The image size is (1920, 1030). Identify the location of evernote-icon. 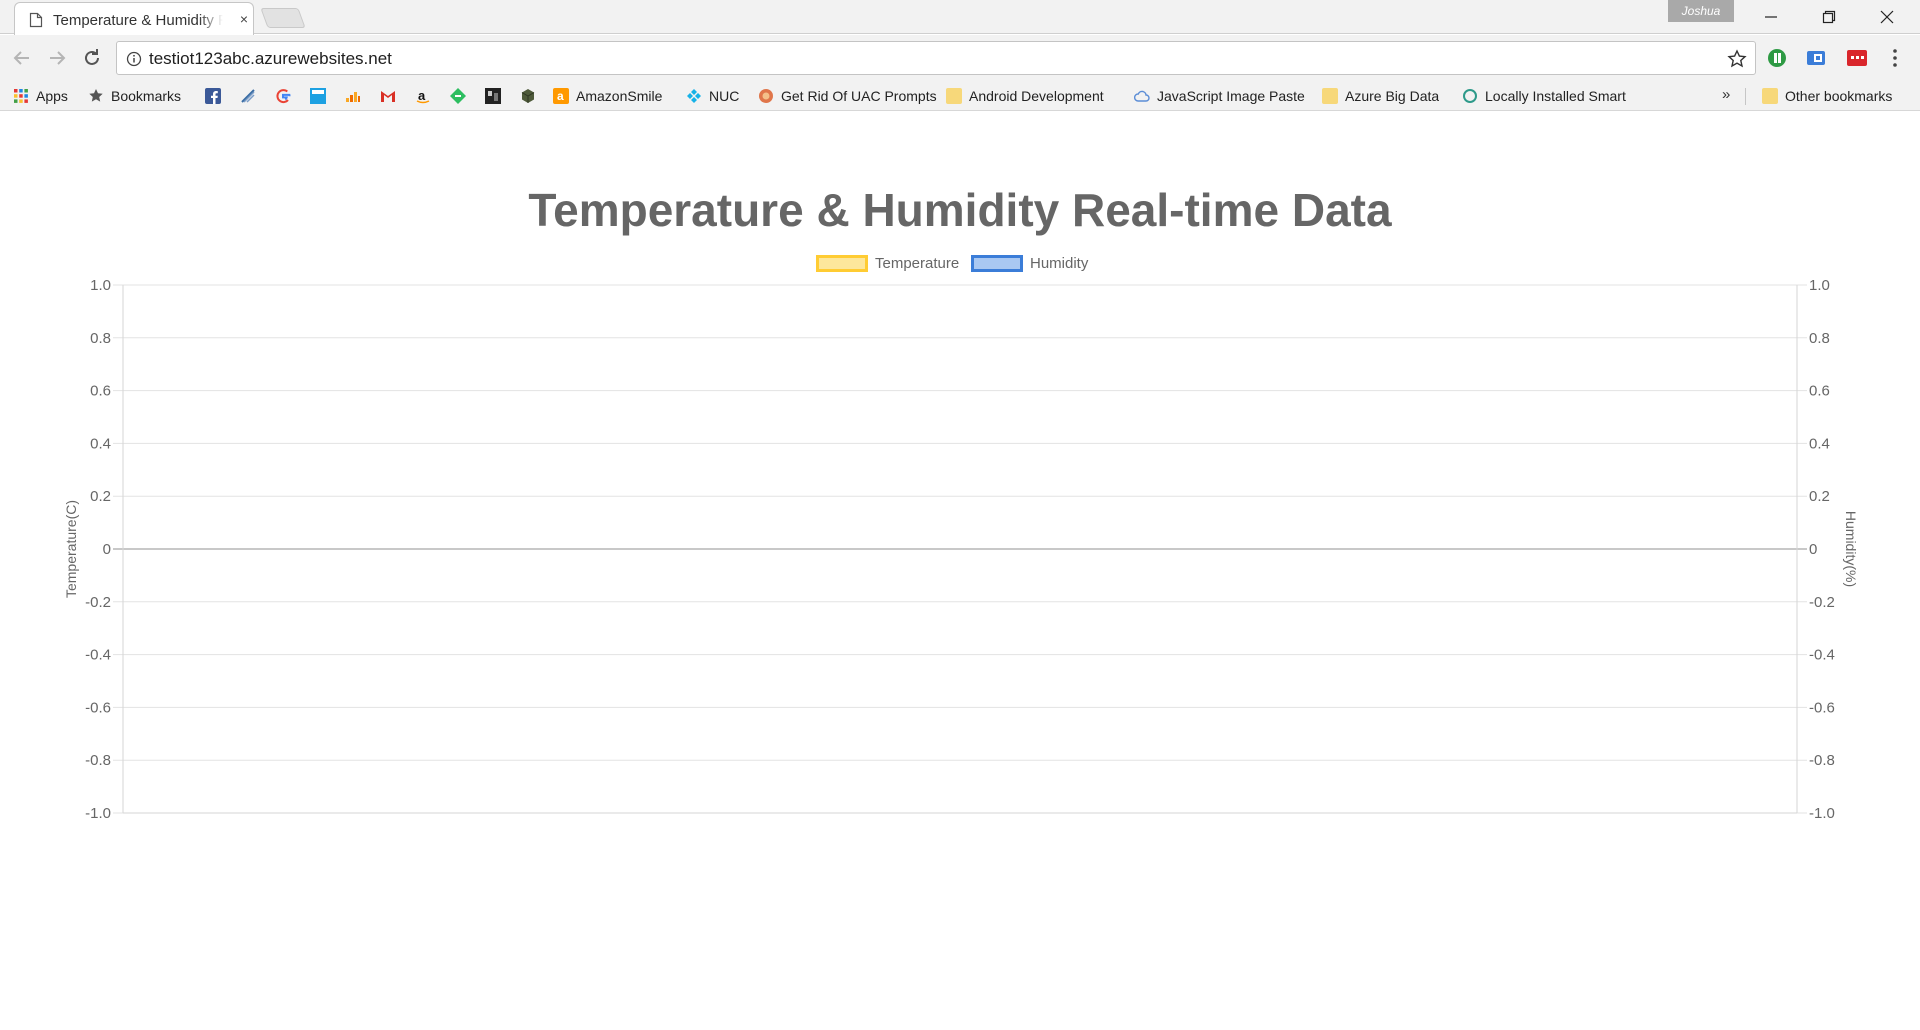
(458, 96).